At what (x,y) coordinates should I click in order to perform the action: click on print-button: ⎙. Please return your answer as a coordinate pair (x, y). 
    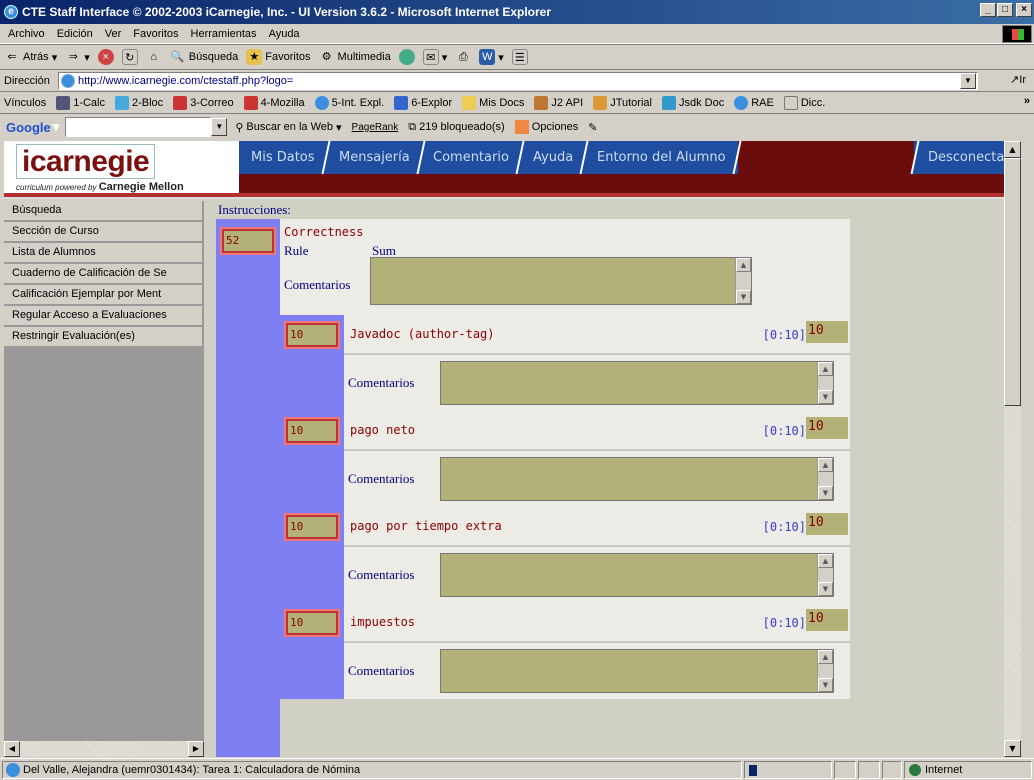
    Looking at the image, I should click on (463, 57).